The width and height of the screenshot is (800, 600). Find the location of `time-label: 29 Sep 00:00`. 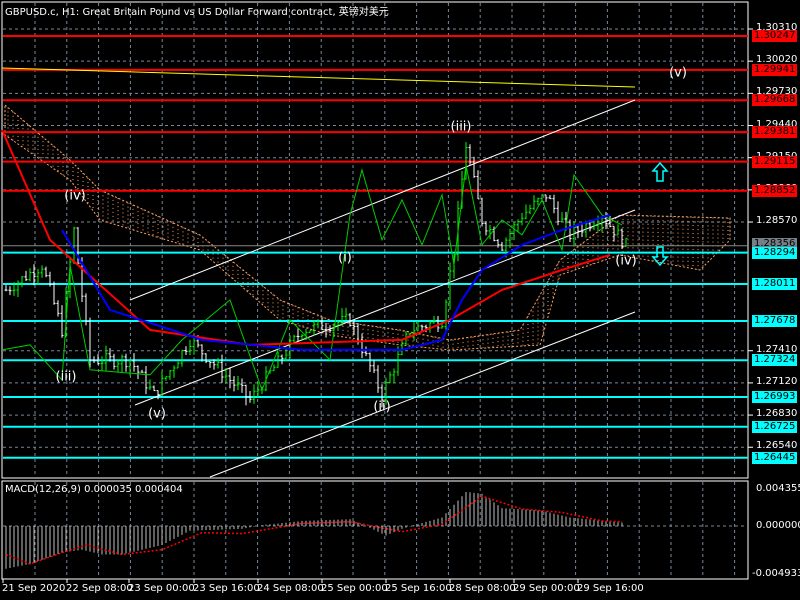

time-label: 29 Sep 00:00 is located at coordinates (546, 588).